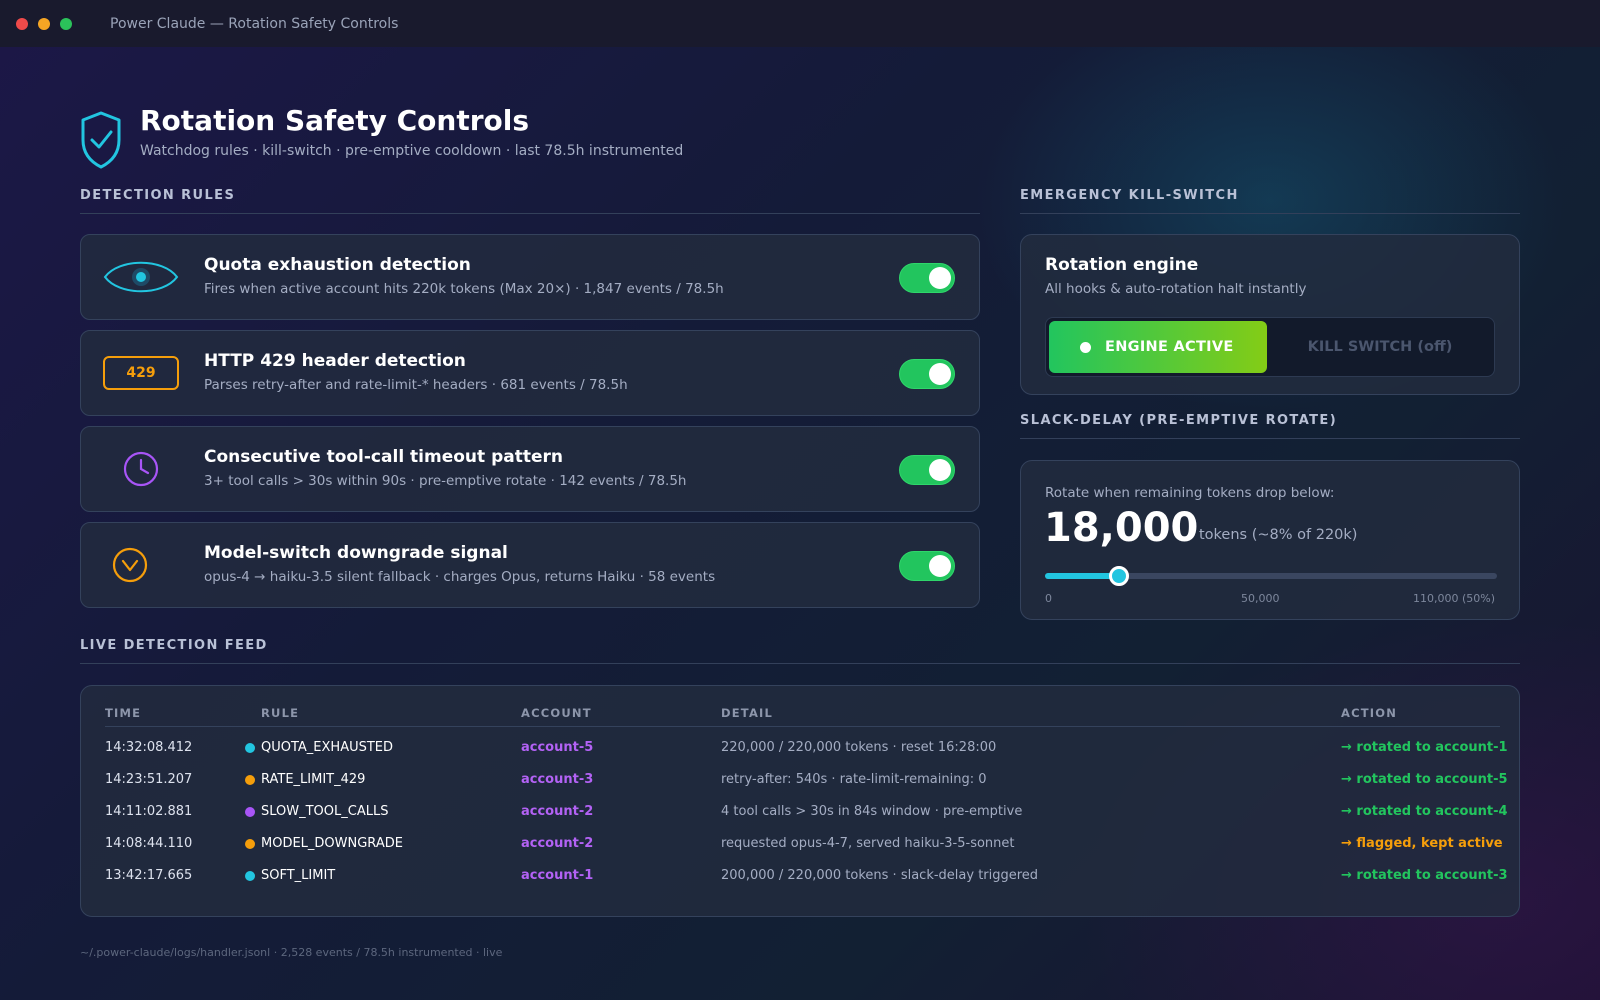  What do you see at coordinates (335, 361) in the screenshot?
I see `rule-name: HTTP 429 header detection` at bounding box center [335, 361].